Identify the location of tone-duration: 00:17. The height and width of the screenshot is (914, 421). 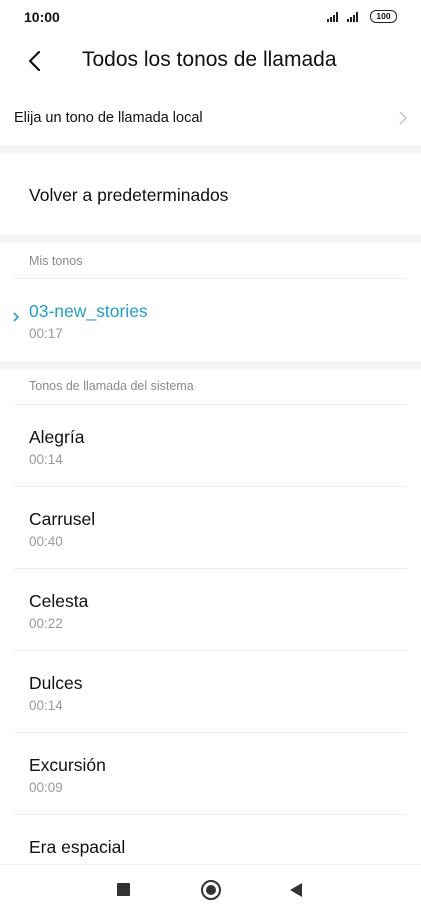
(46, 333).